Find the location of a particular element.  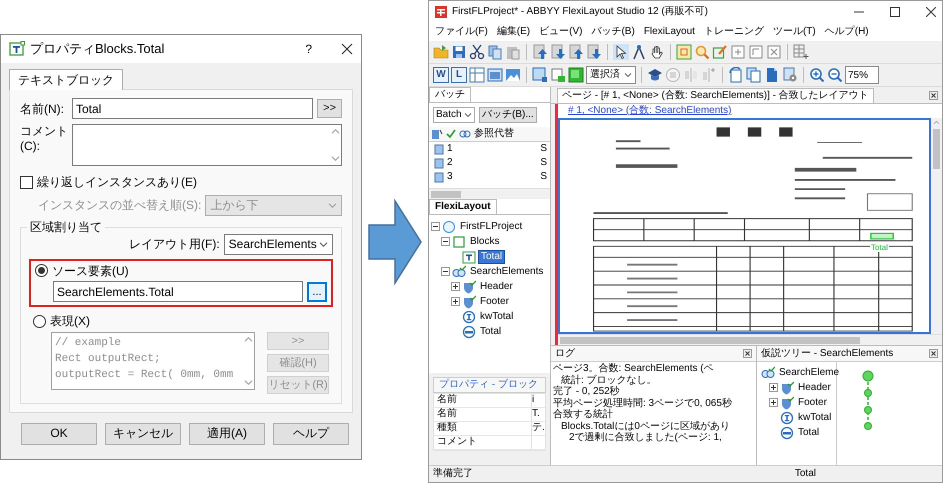

layout-dropdown: SearchElements is located at coordinates (278, 244).